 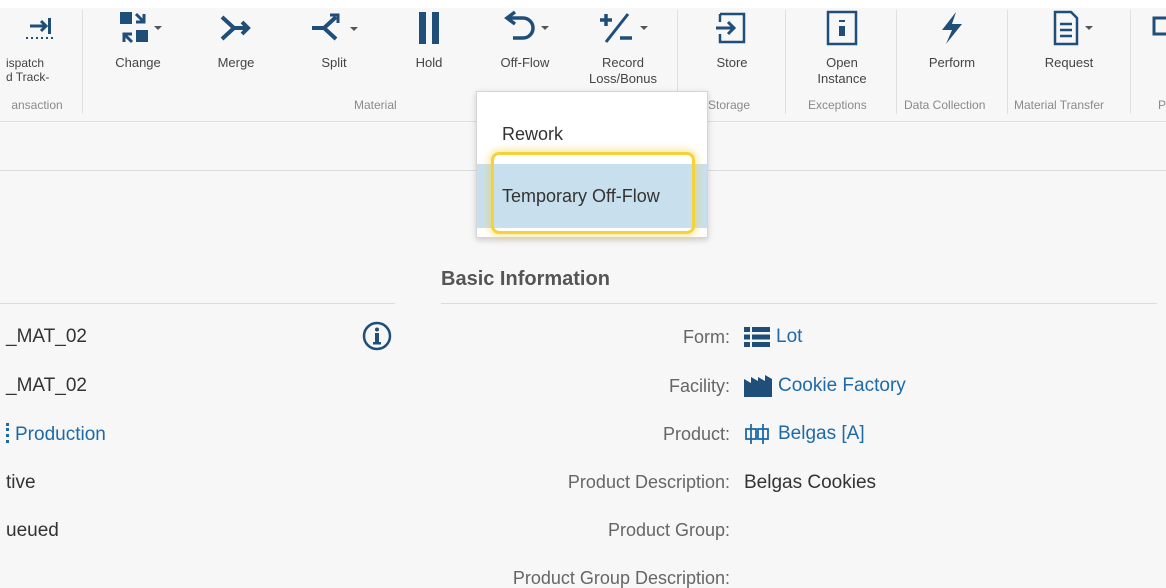 I want to click on group-transaction-label: ansaction, so click(x=37, y=105).